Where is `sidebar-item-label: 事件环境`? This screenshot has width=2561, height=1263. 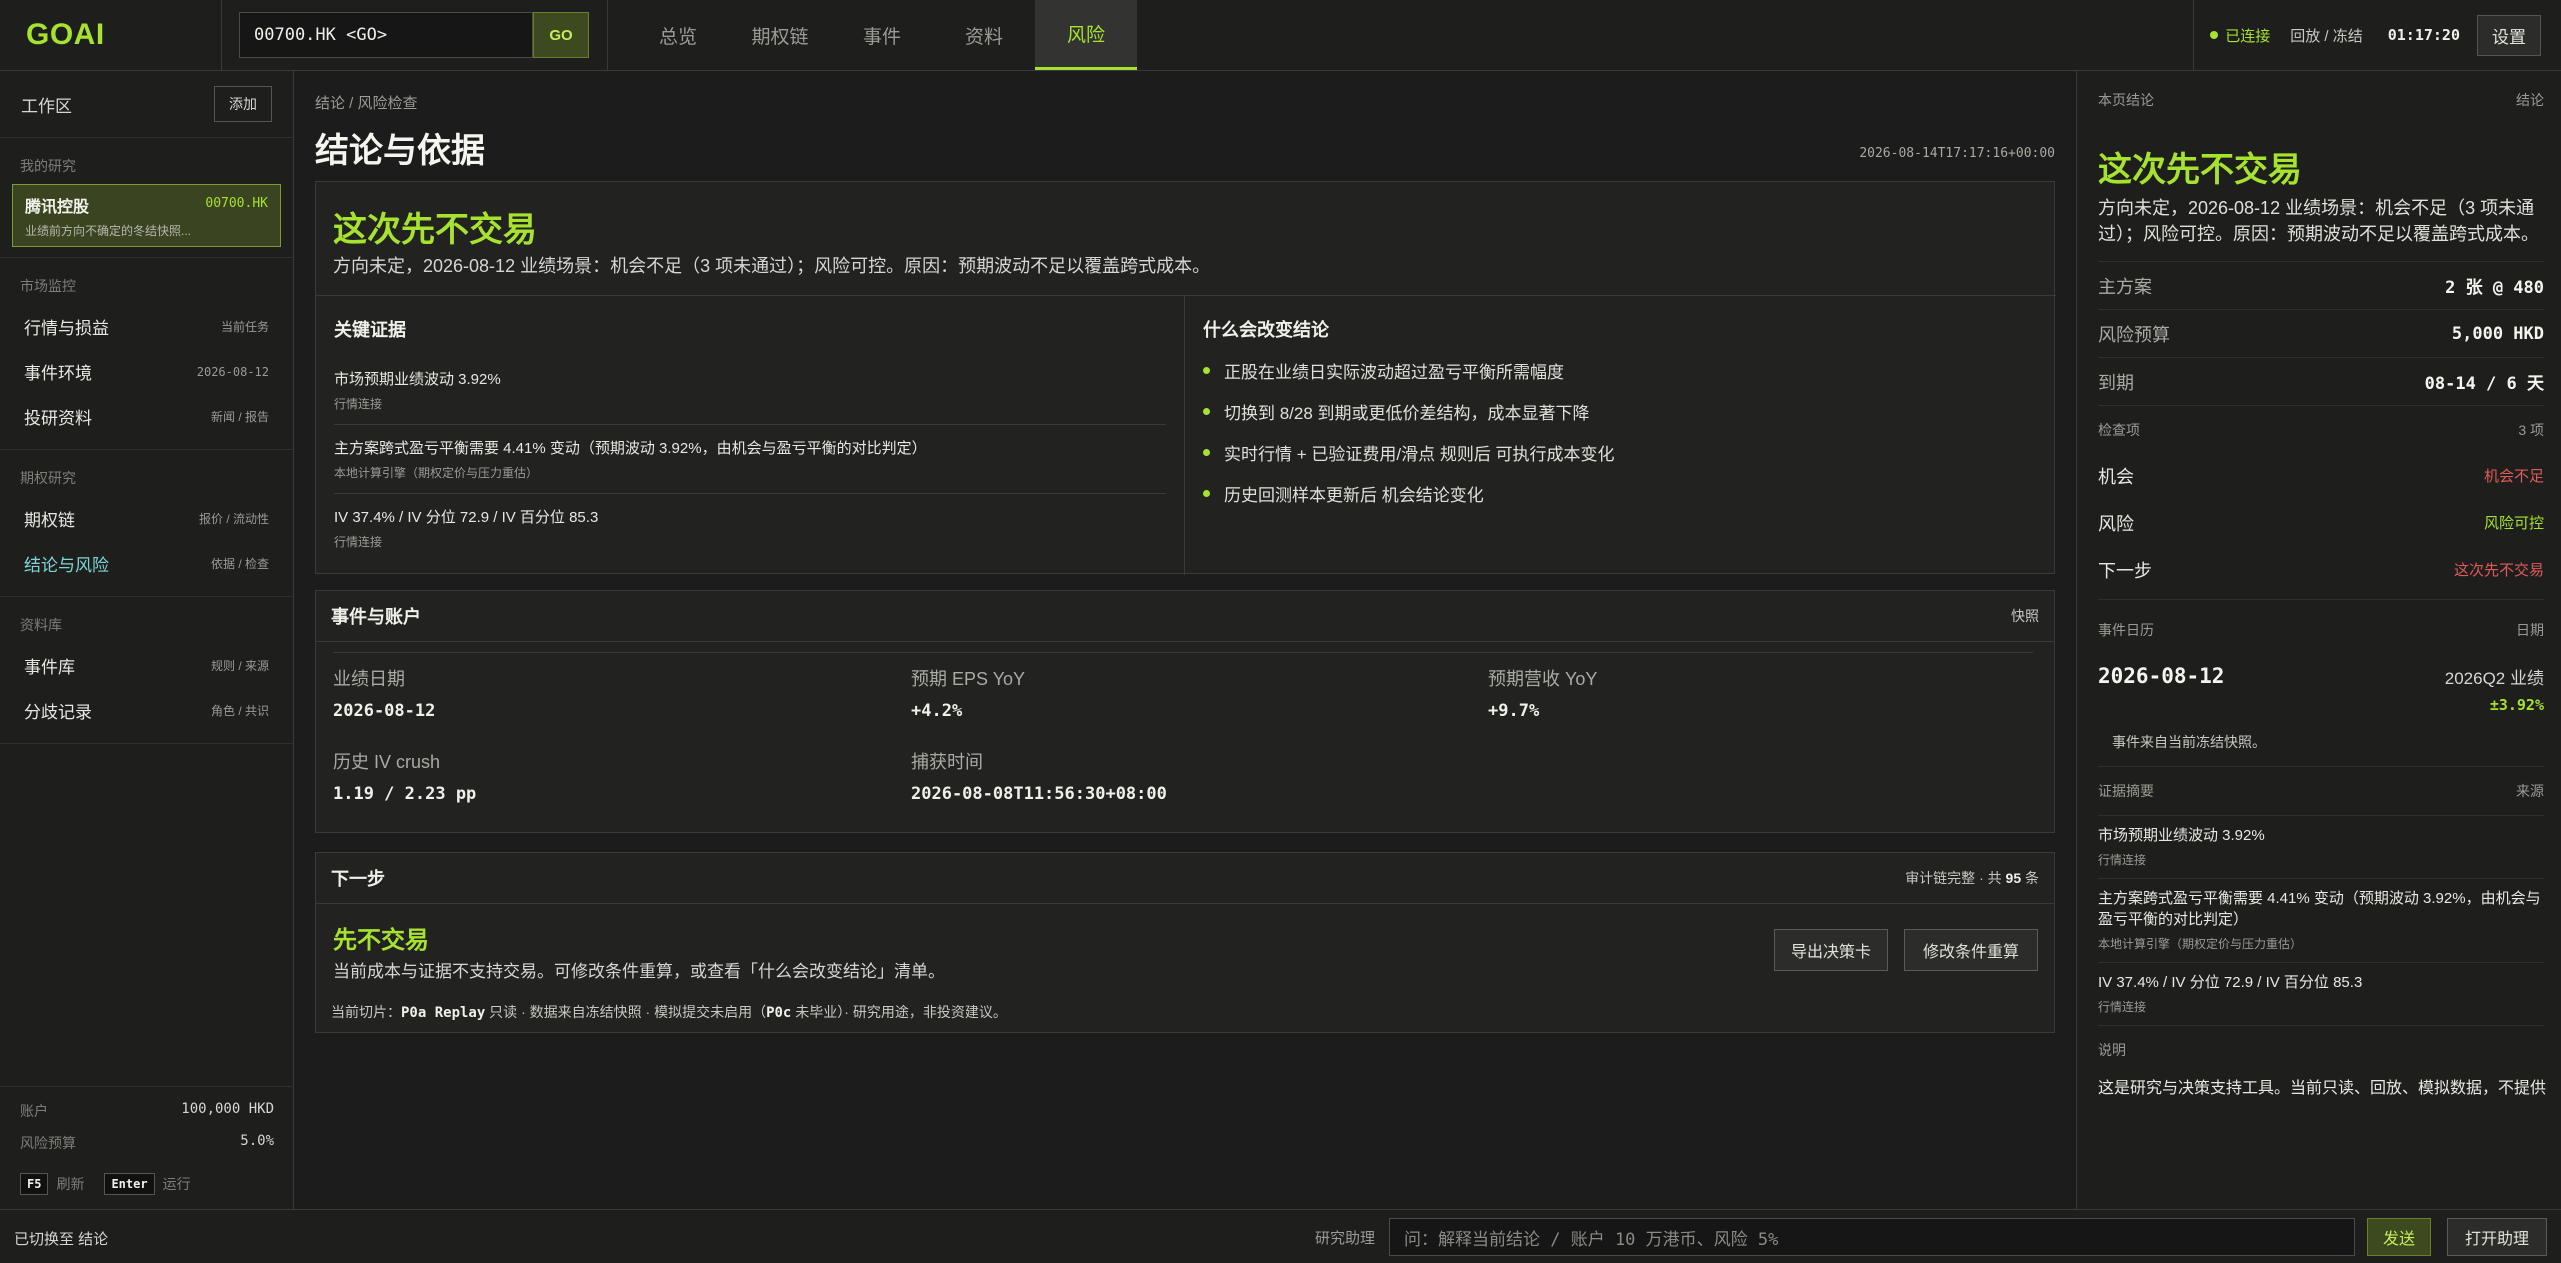
sidebar-item-label: 事件环境 is located at coordinates (58, 373).